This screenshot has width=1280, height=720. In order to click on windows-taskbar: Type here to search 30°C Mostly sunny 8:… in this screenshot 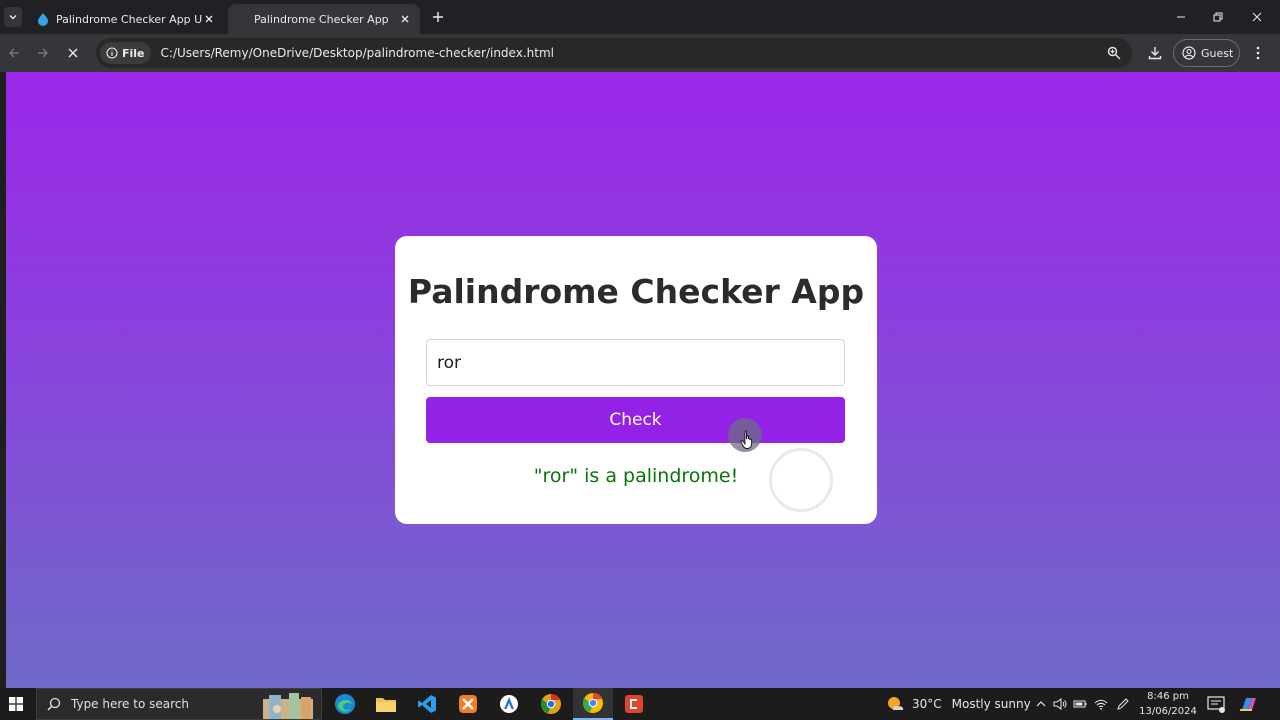, I will do `click(640, 704)`.